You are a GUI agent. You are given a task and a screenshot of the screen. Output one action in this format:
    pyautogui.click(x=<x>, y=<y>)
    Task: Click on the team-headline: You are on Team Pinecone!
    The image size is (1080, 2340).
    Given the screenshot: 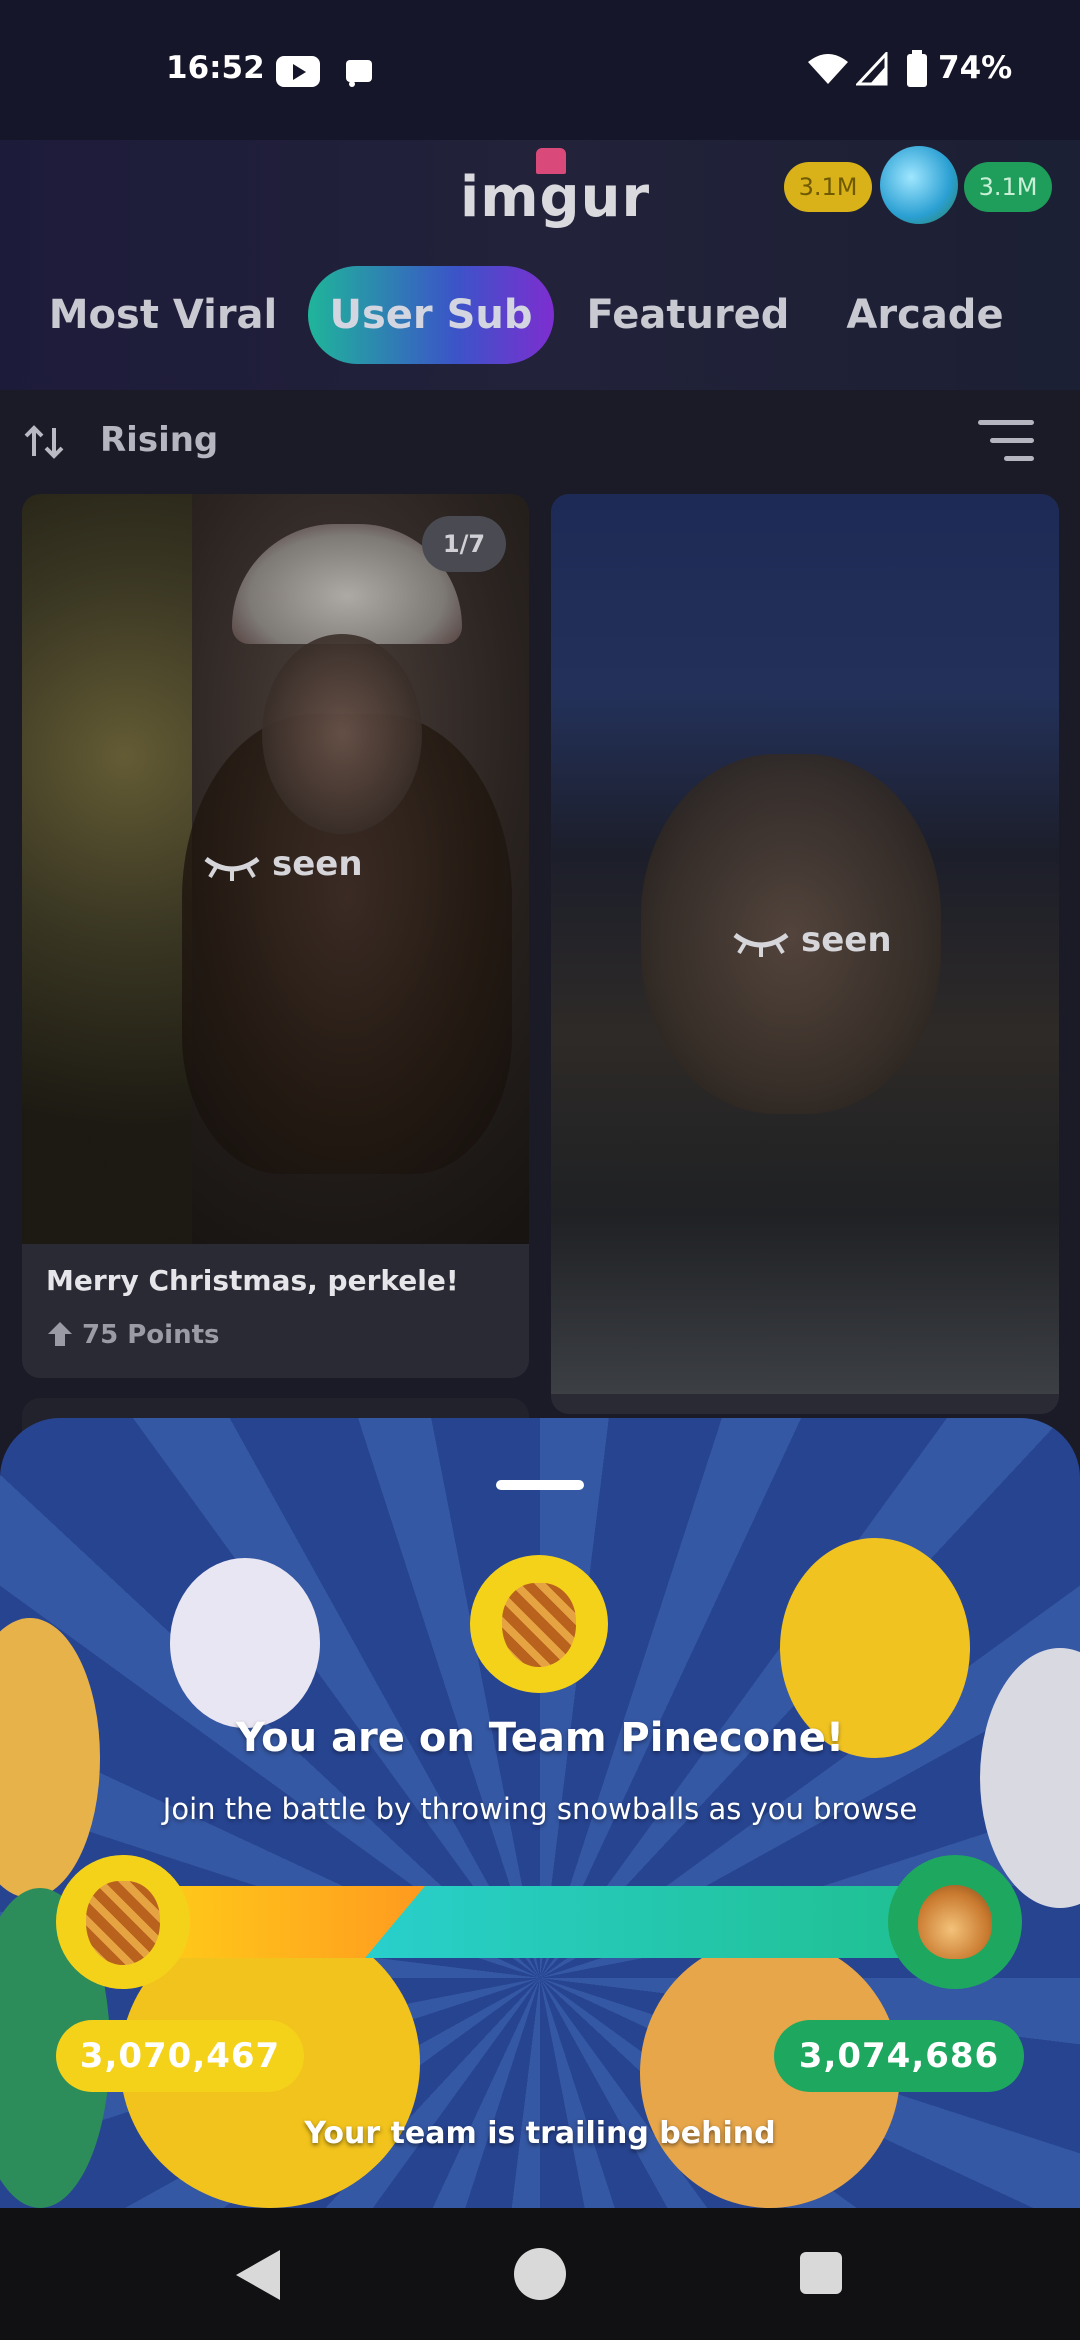 What is the action you would take?
    pyautogui.click(x=540, y=1738)
    